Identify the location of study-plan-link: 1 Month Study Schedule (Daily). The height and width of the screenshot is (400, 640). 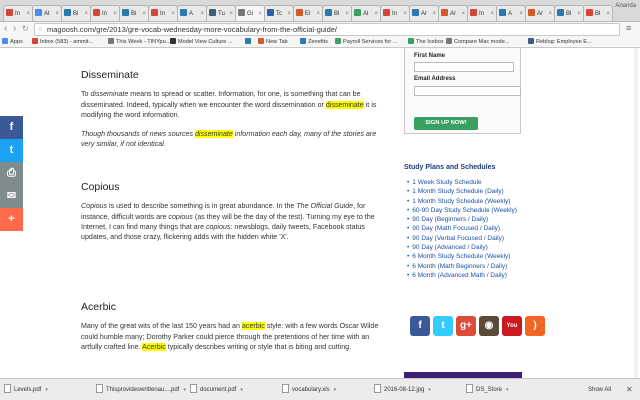
(462, 191).